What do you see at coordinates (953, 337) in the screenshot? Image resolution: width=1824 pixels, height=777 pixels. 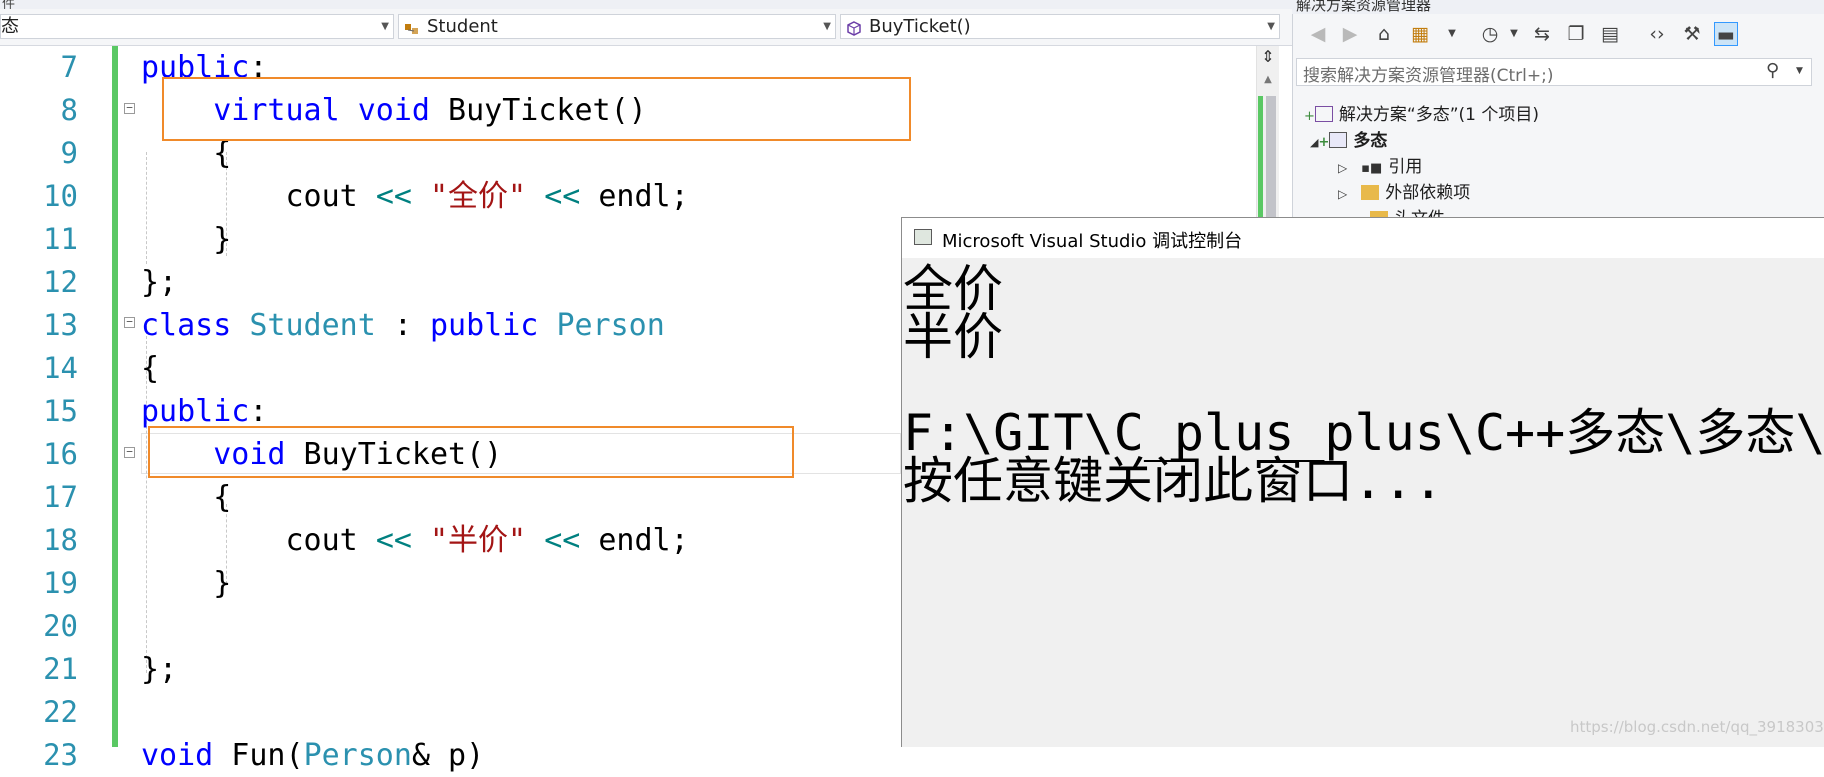 I see `console-output-line: 半价` at bounding box center [953, 337].